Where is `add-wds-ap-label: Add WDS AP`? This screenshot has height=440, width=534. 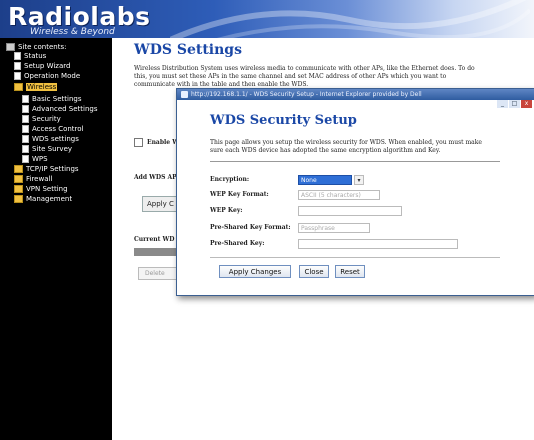
add-wds-ap-label: Add WDS AP is located at coordinates (155, 177).